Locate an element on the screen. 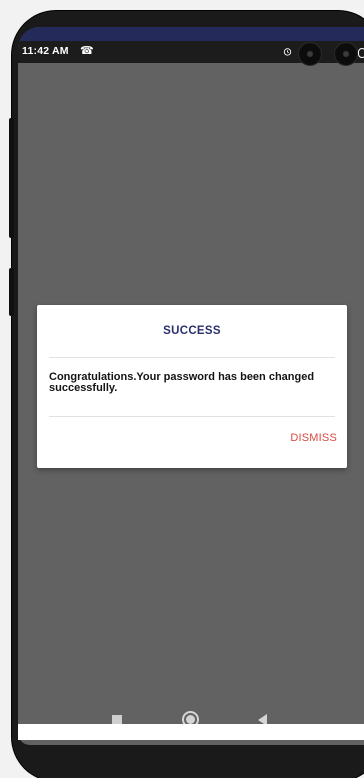 Image resolution: width=364 pixels, height=778 pixels. missed-call-icon: ☎ is located at coordinates (87, 51).